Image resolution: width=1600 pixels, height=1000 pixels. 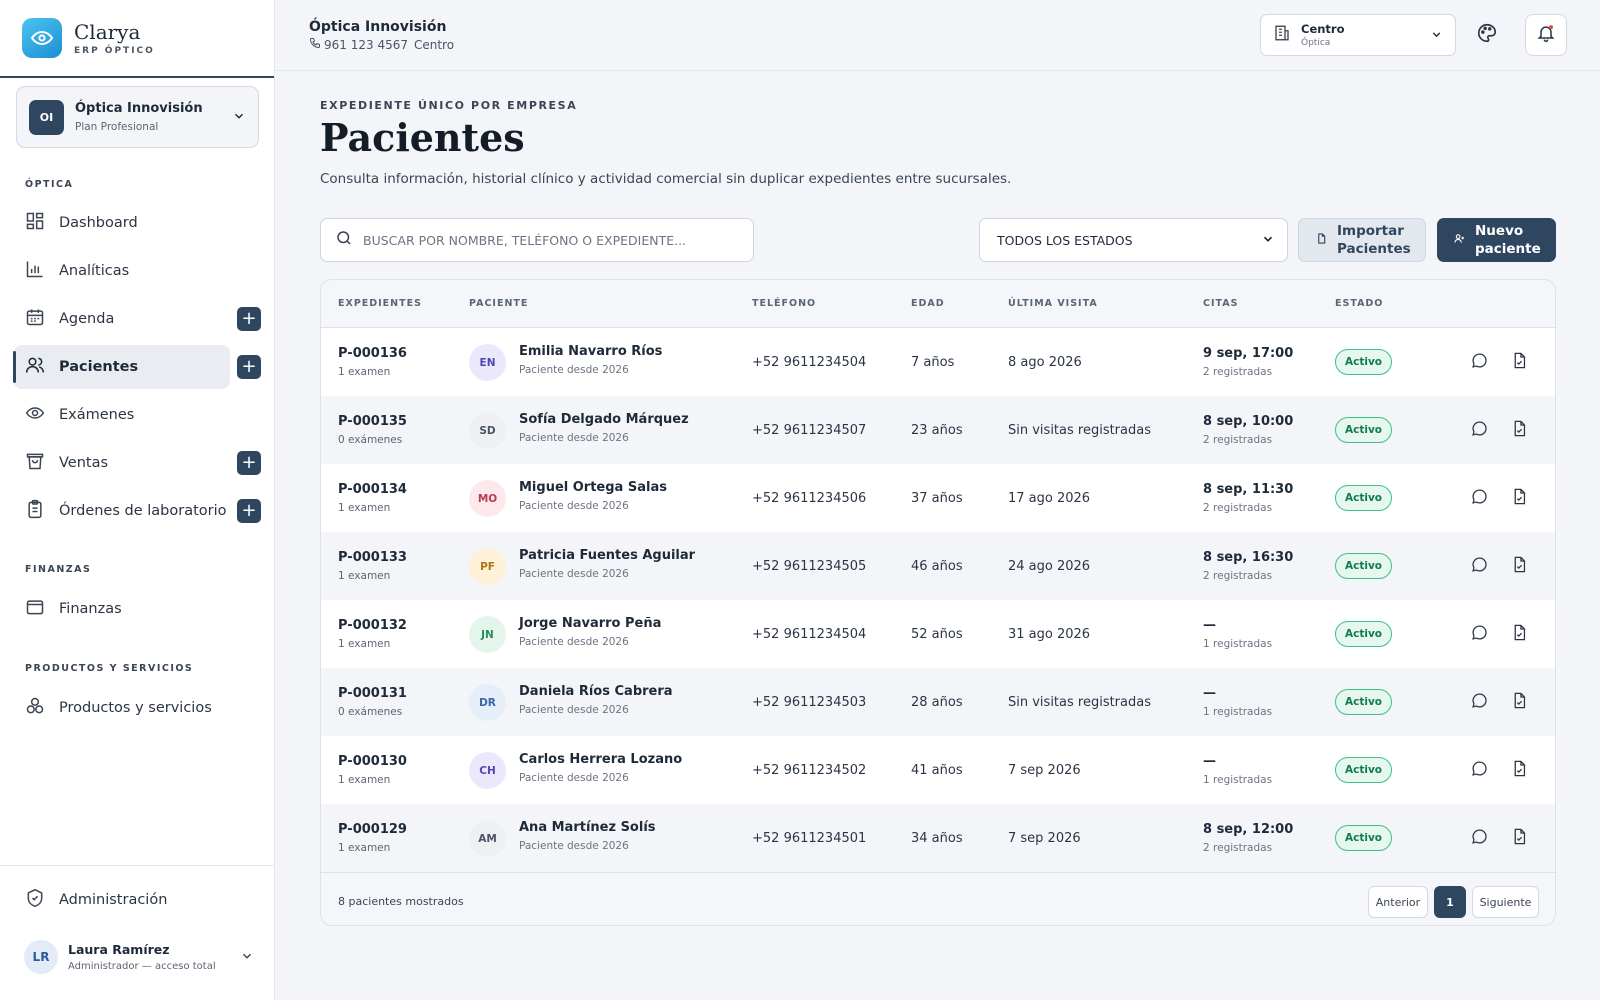 I want to click on next-page-button: Siguiente, so click(x=1505, y=902).